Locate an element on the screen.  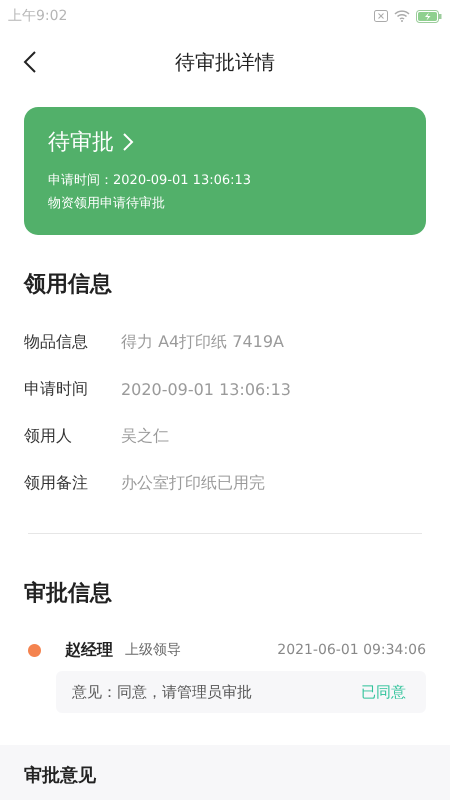
section-title: 领用信息 is located at coordinates (68, 285).